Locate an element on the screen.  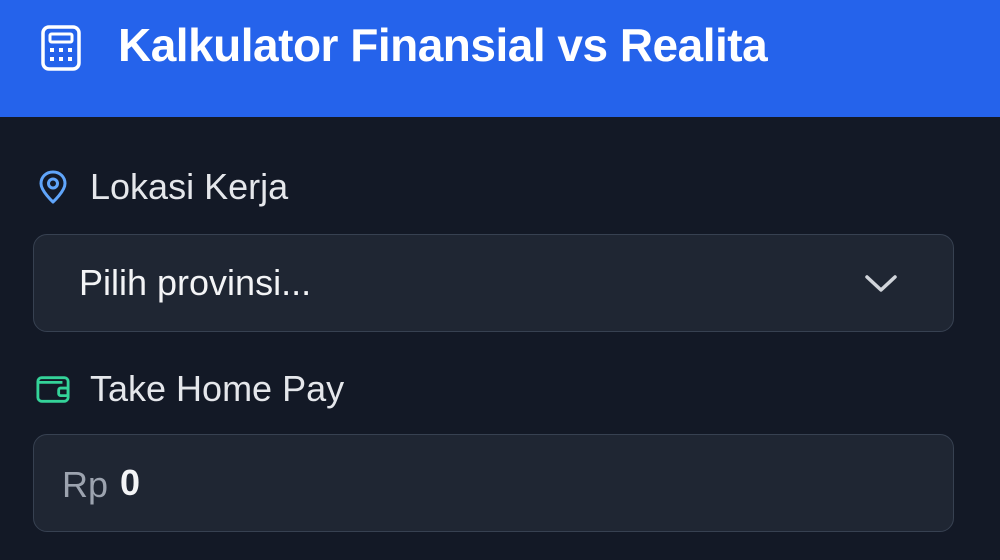
map-pin-icon is located at coordinates (53, 187).